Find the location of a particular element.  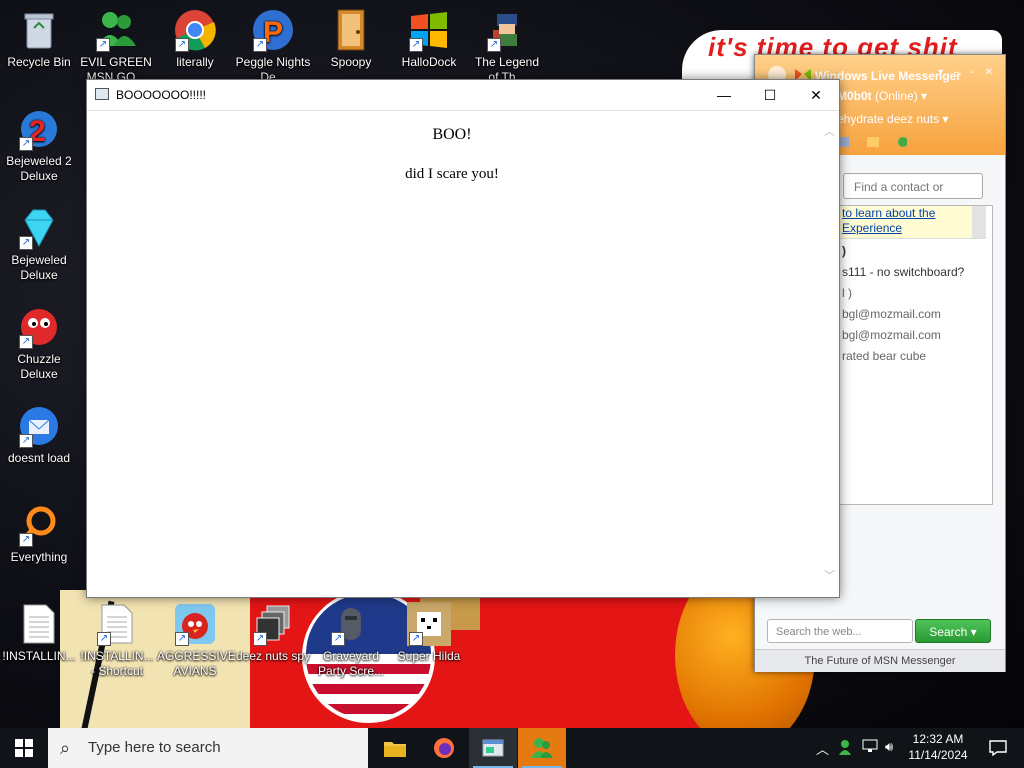

taskbar-search-box: ⌕ Type here to search is located at coordinates (208, 748).